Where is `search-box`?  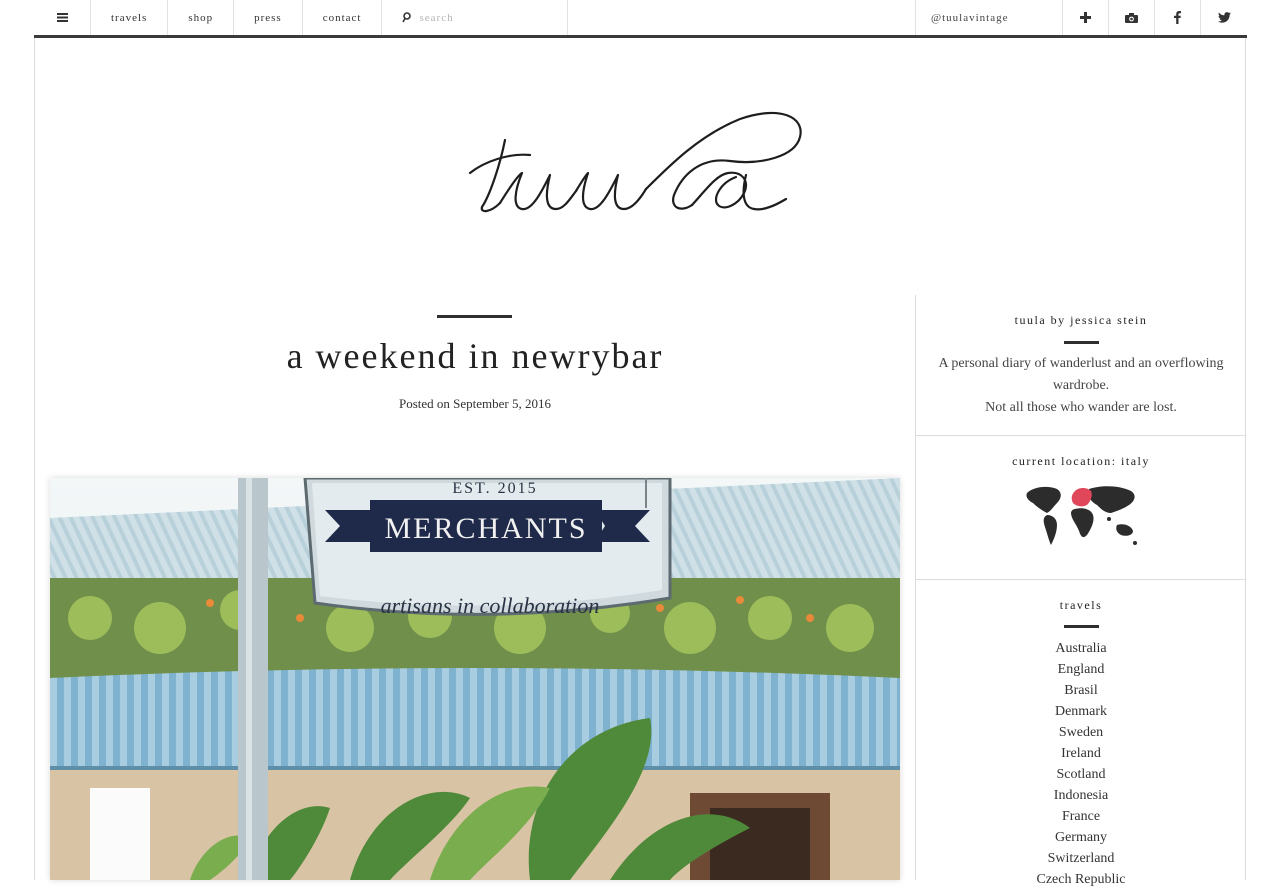
search-box is located at coordinates (475, 17).